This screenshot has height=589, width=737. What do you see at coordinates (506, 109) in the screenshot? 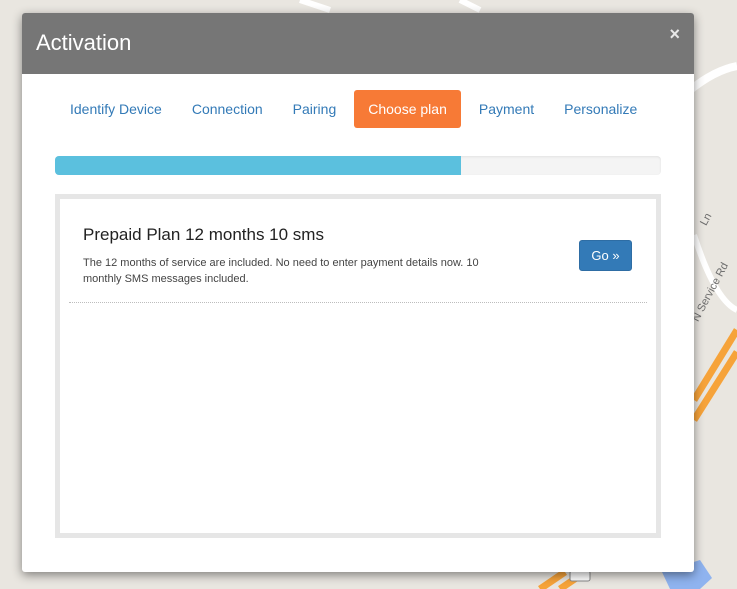
I see `tab-payment: Payment` at bounding box center [506, 109].